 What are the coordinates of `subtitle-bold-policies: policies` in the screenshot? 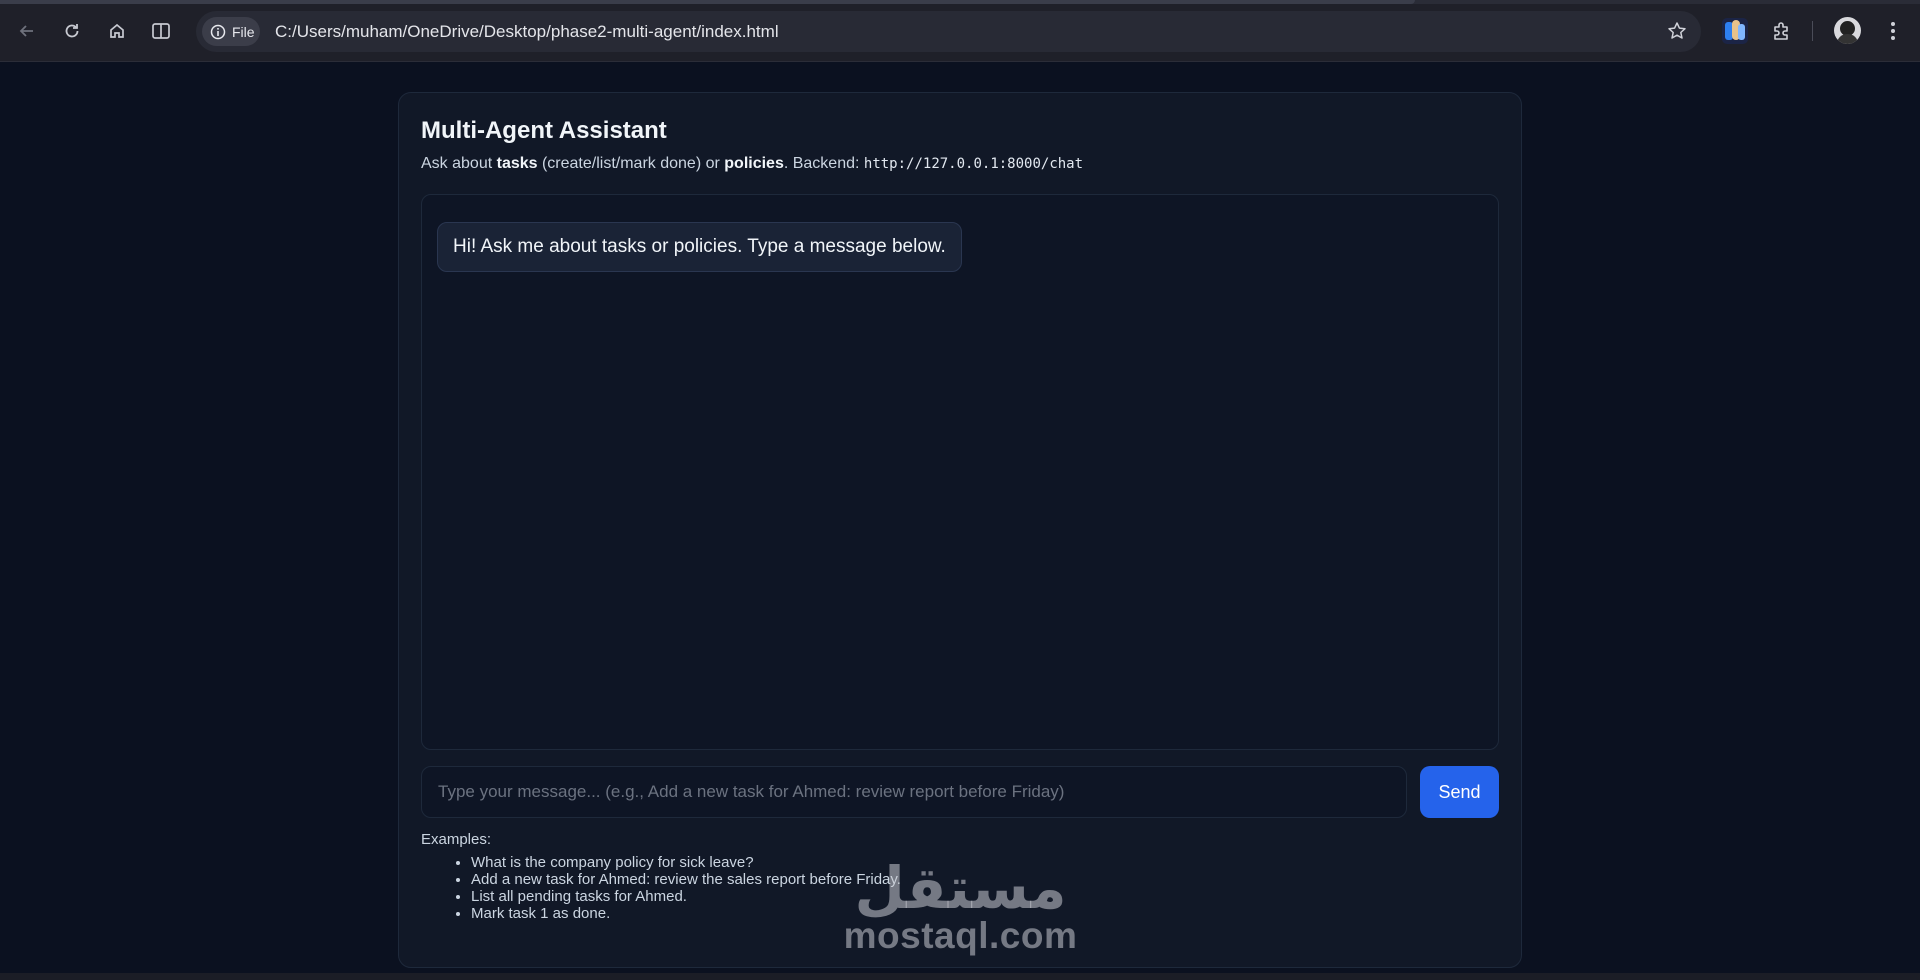 It's located at (754, 163).